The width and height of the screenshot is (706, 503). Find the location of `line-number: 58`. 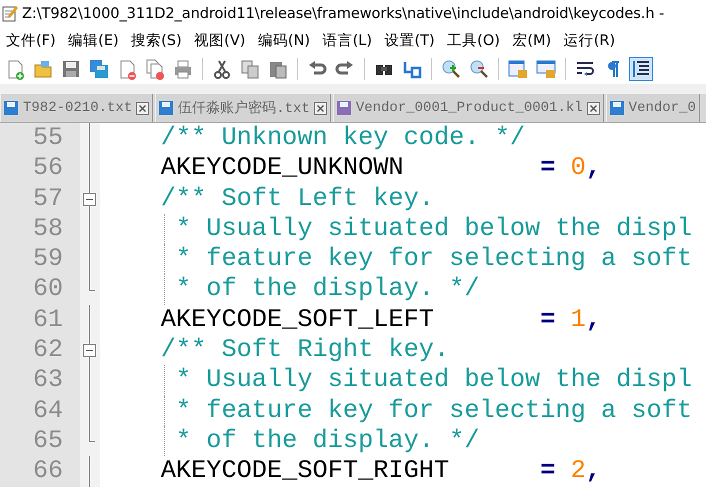

line-number: 58 is located at coordinates (48, 229).